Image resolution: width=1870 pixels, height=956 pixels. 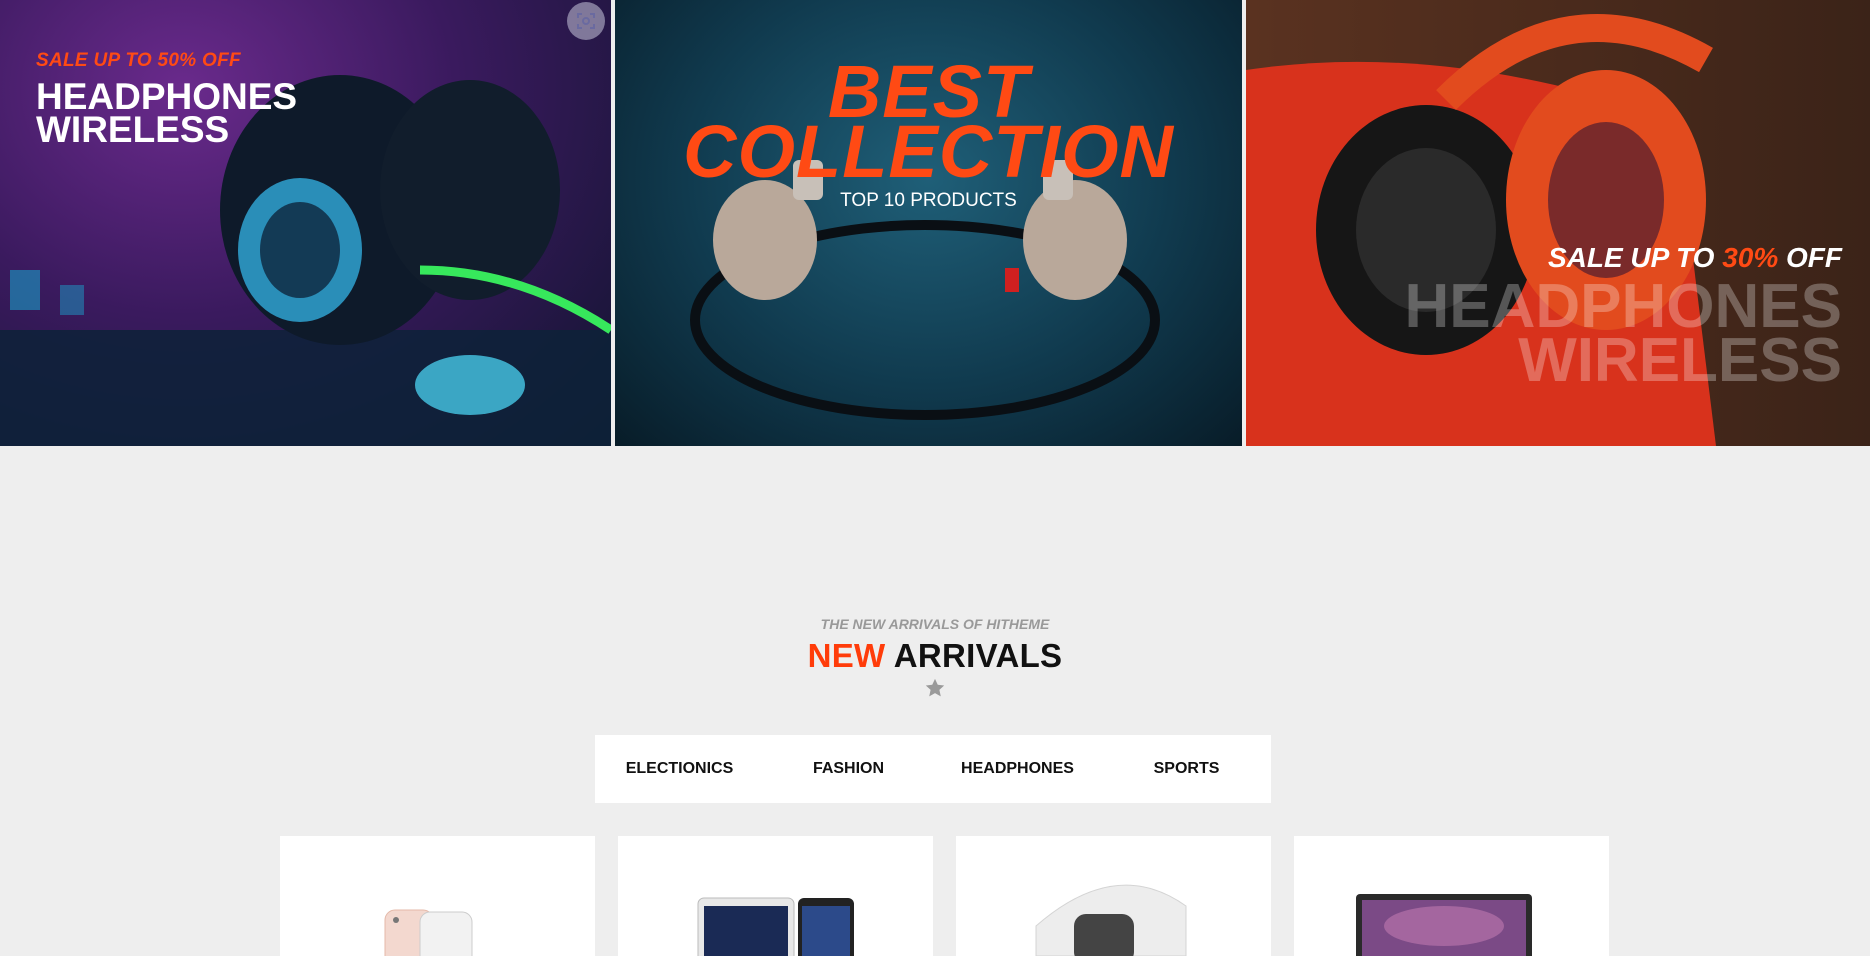 I want to click on section-title: NEW ARRIVALS, so click(x=935, y=656).